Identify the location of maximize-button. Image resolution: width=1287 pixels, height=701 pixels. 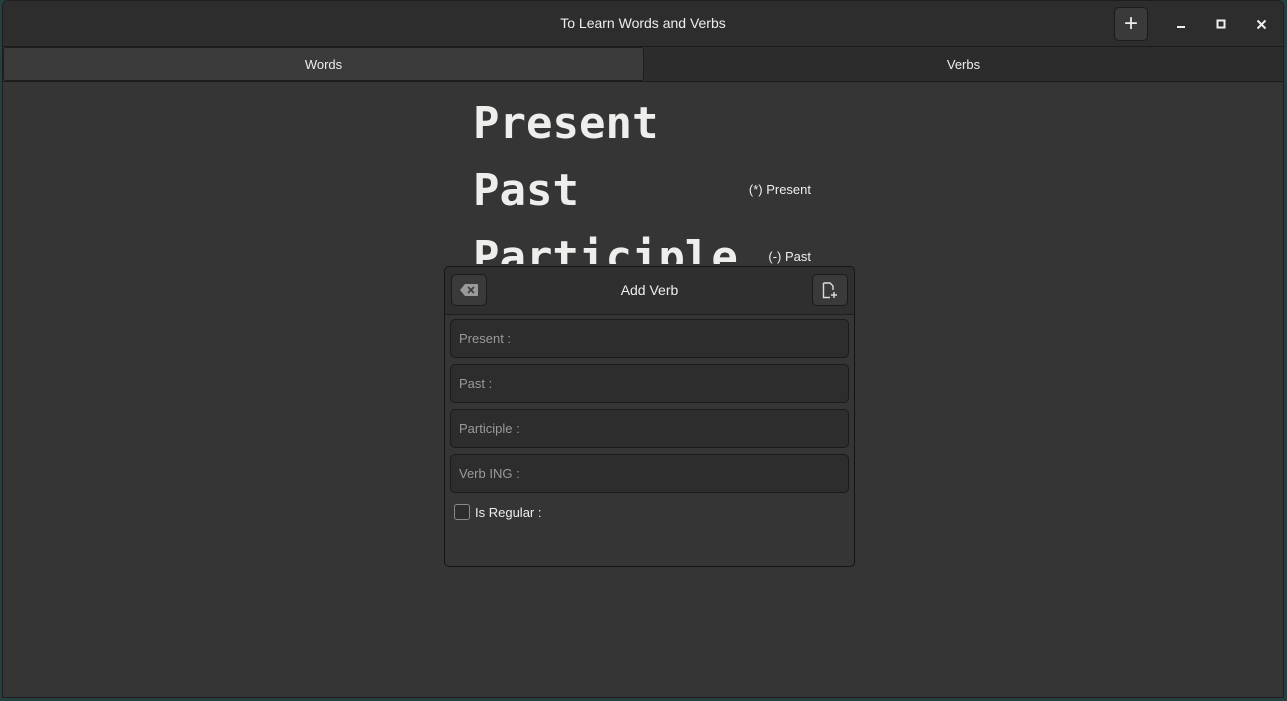
(1221, 24).